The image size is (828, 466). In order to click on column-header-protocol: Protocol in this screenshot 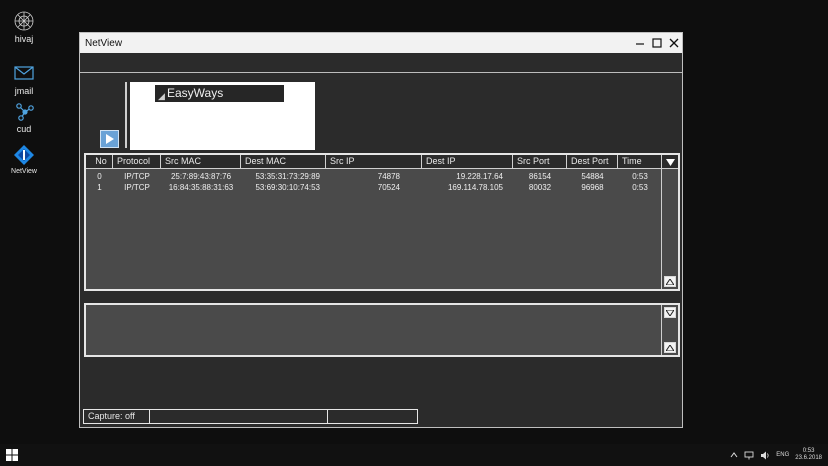, I will do `click(137, 162)`.